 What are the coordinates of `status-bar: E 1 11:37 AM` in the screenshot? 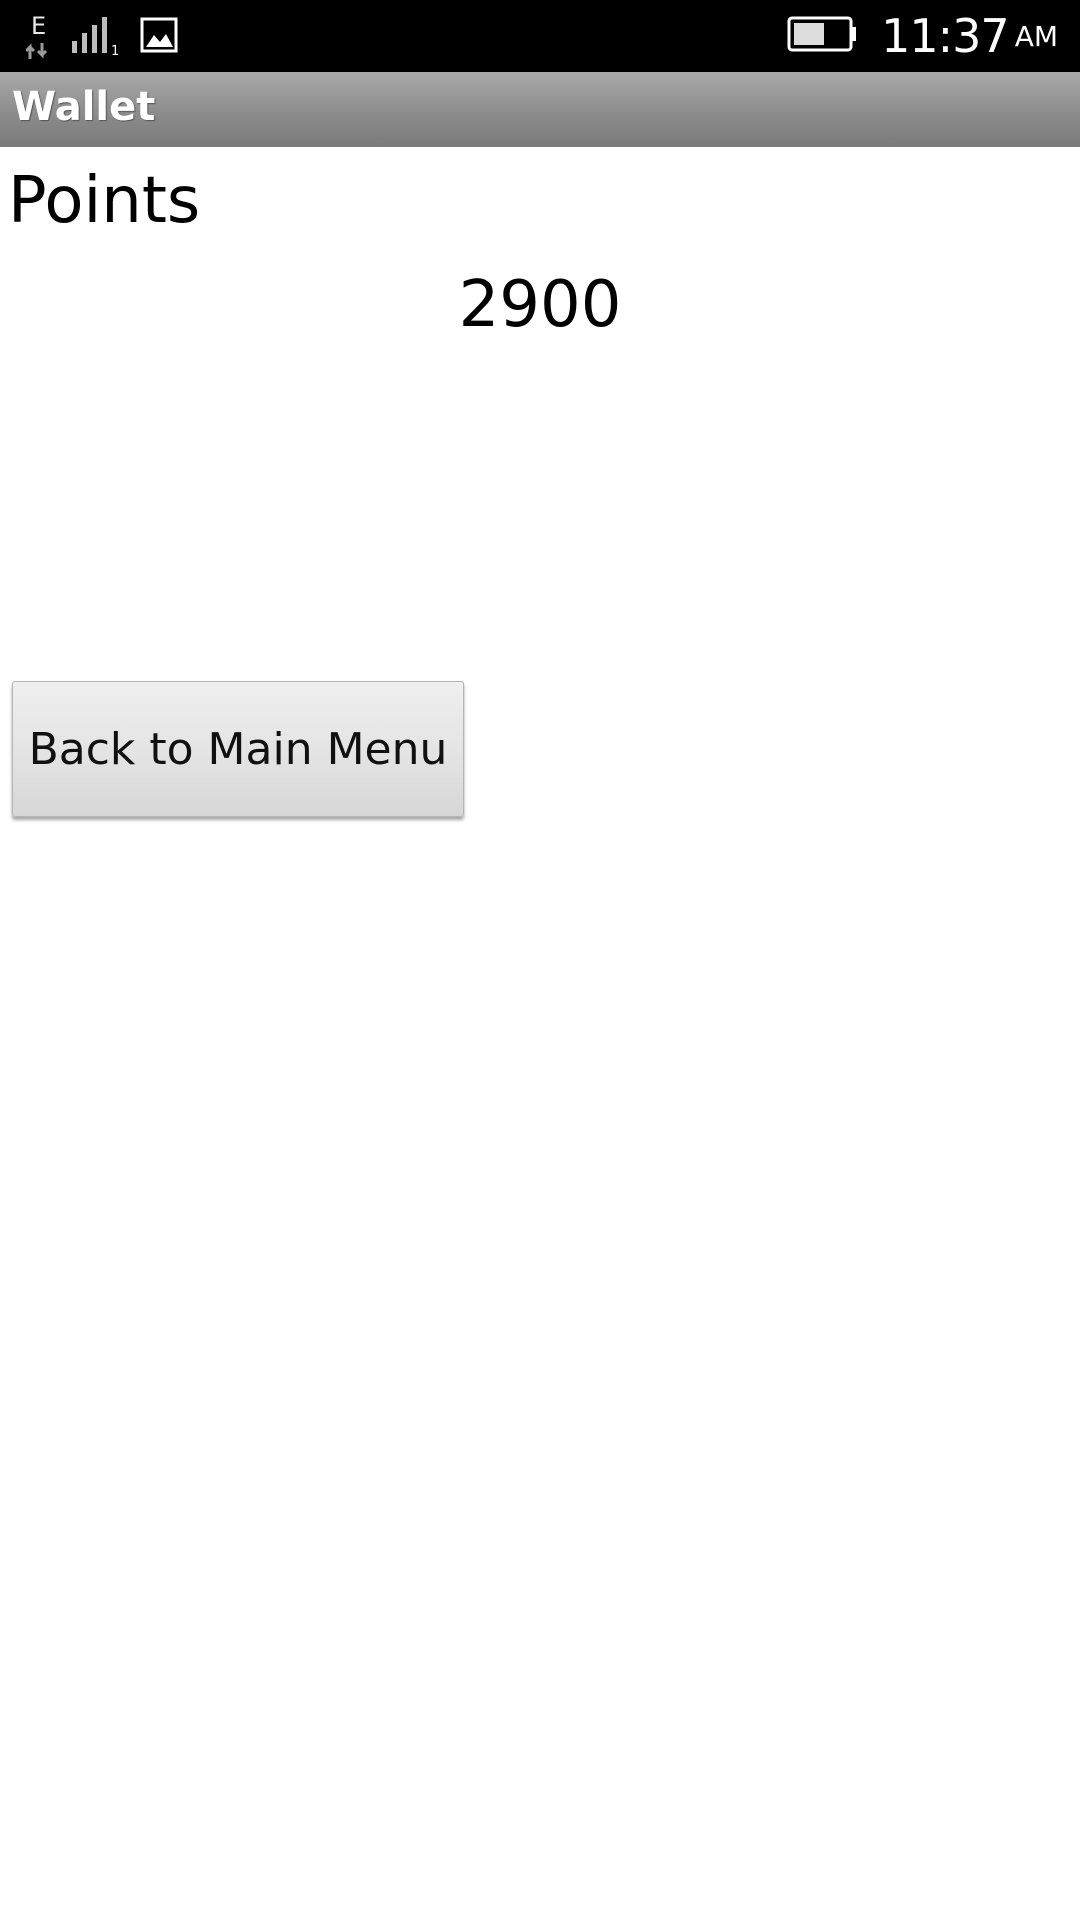 It's located at (540, 36).